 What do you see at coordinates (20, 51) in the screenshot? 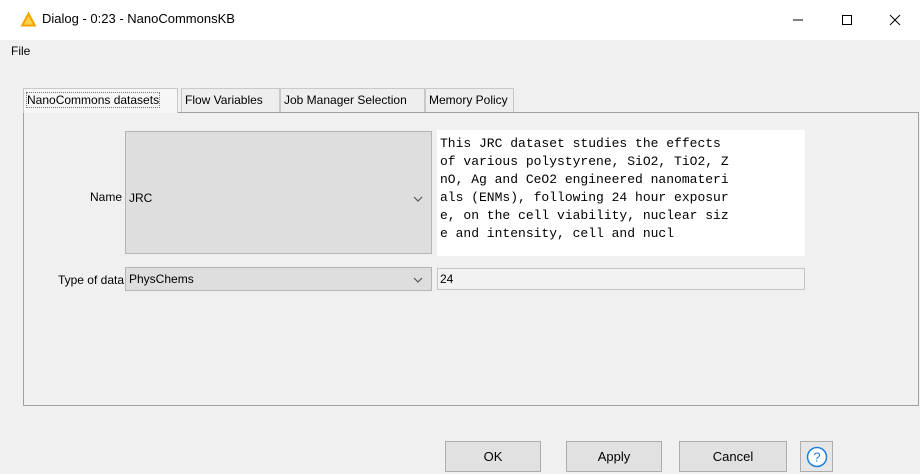
I see `menu-file: File` at bounding box center [20, 51].